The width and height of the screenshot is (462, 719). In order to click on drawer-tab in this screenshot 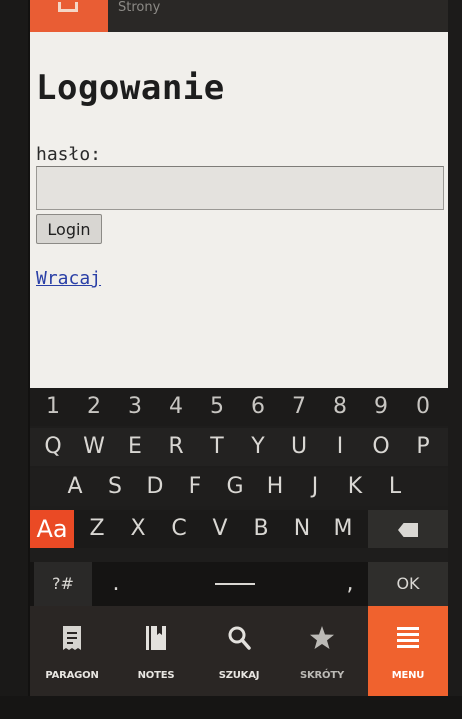, I will do `click(69, 16)`.